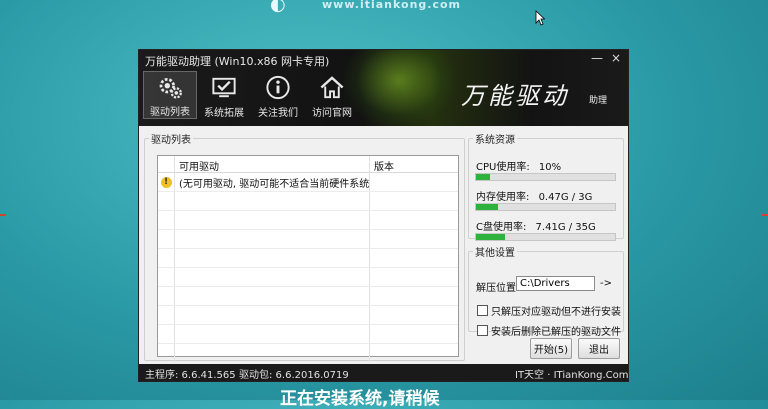 This screenshot has width=768, height=409. Describe the element at coordinates (545, 237) in the screenshot. I see `disk-usage-bar` at that location.